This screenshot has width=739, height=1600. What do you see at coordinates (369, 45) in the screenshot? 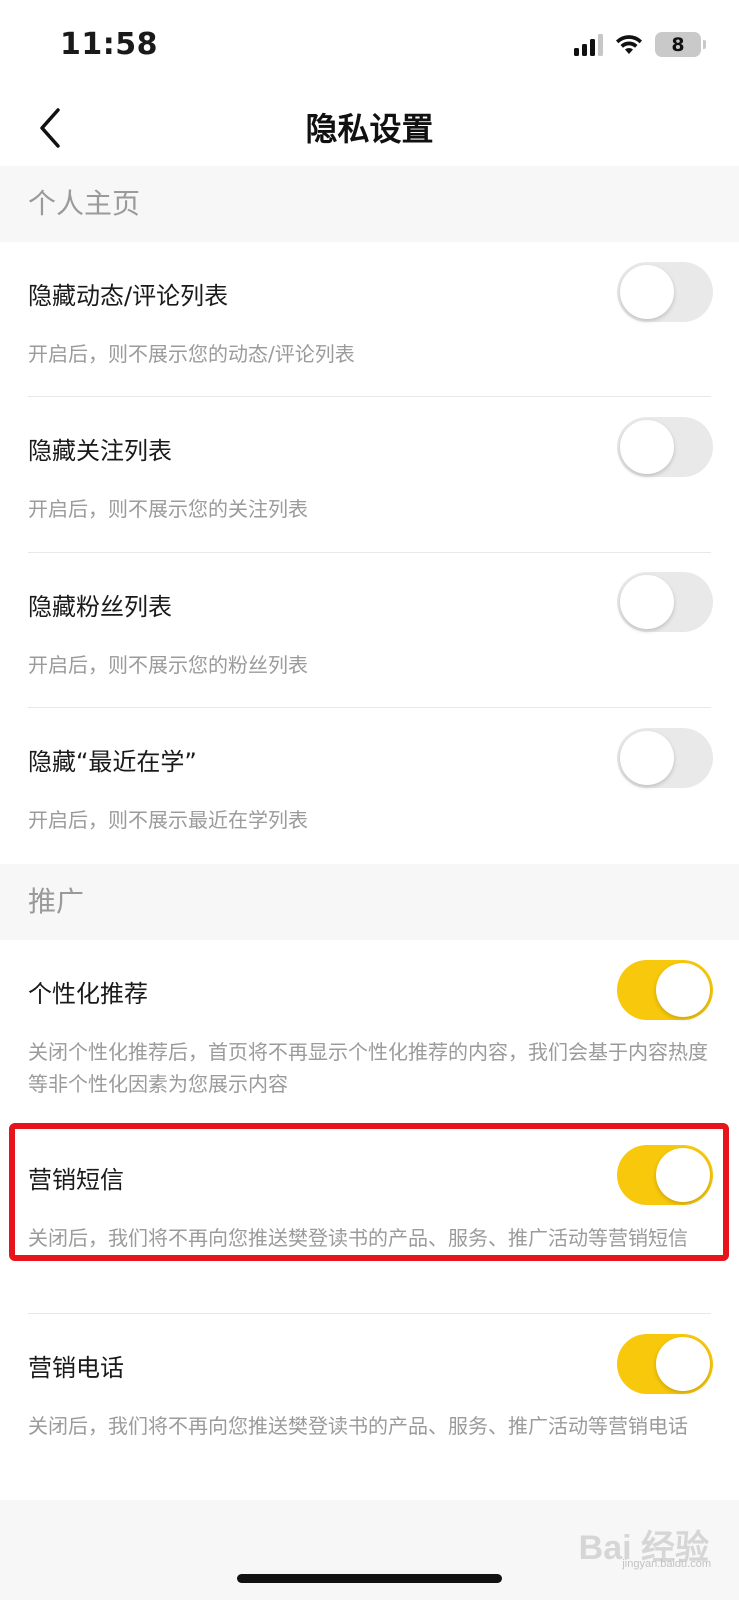
I see `status-bar: 11:58 8` at bounding box center [369, 45].